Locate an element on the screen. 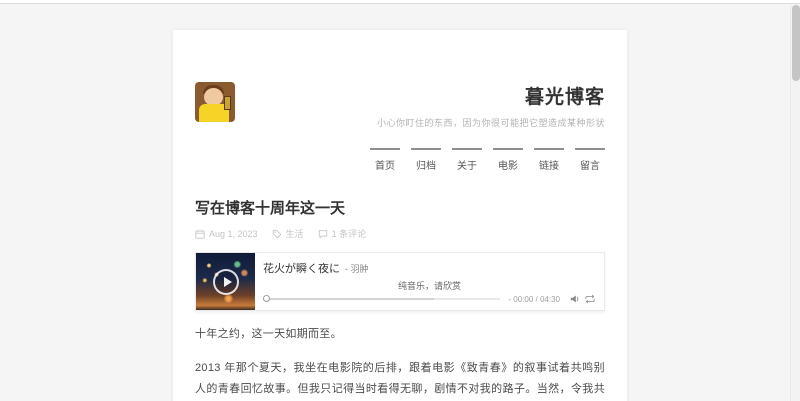 This screenshot has height=401, width=800. time-display: - 00:00 / 04:30 is located at coordinates (534, 299).